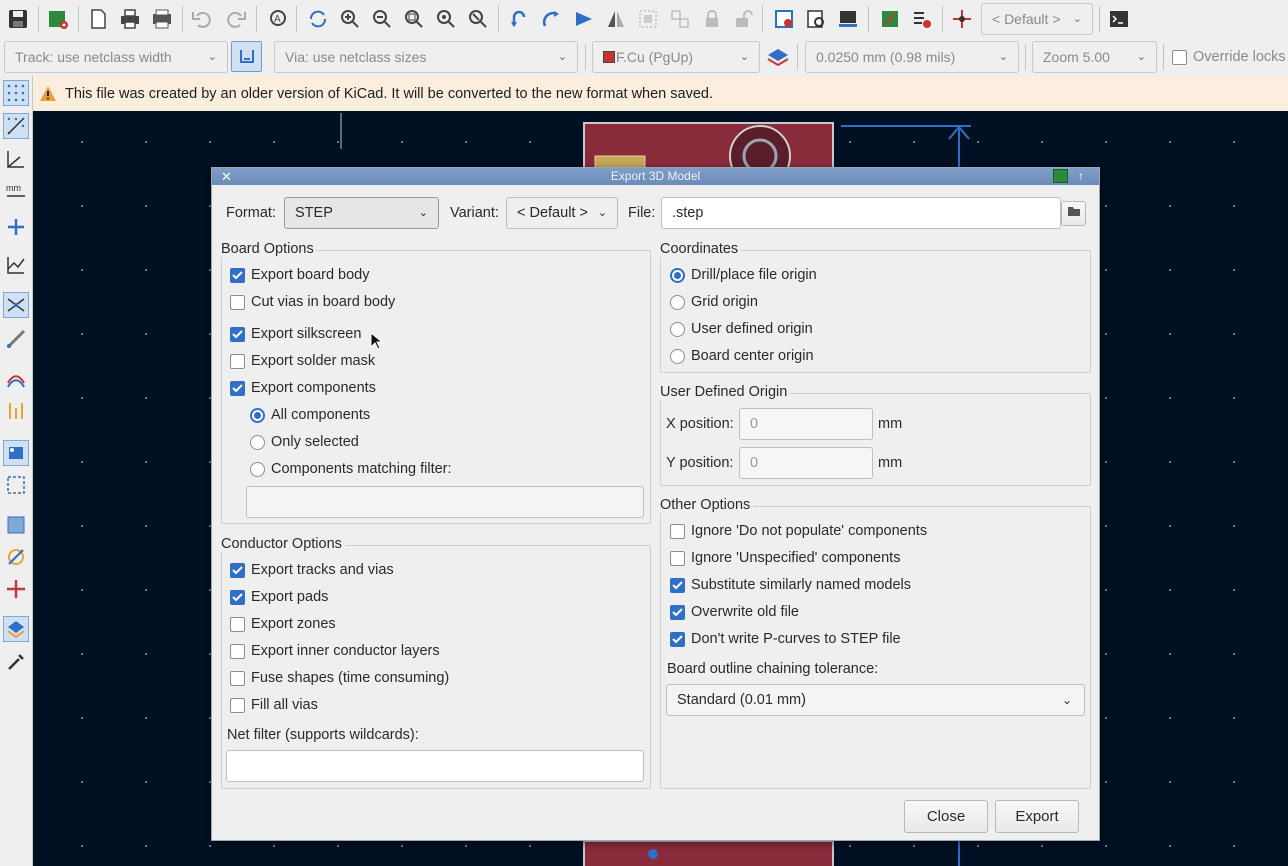 The width and height of the screenshot is (1288, 866). Describe the element at coordinates (312, 570) in the screenshot. I see `export-tracks-checkbox: Export tracks and vias` at that location.